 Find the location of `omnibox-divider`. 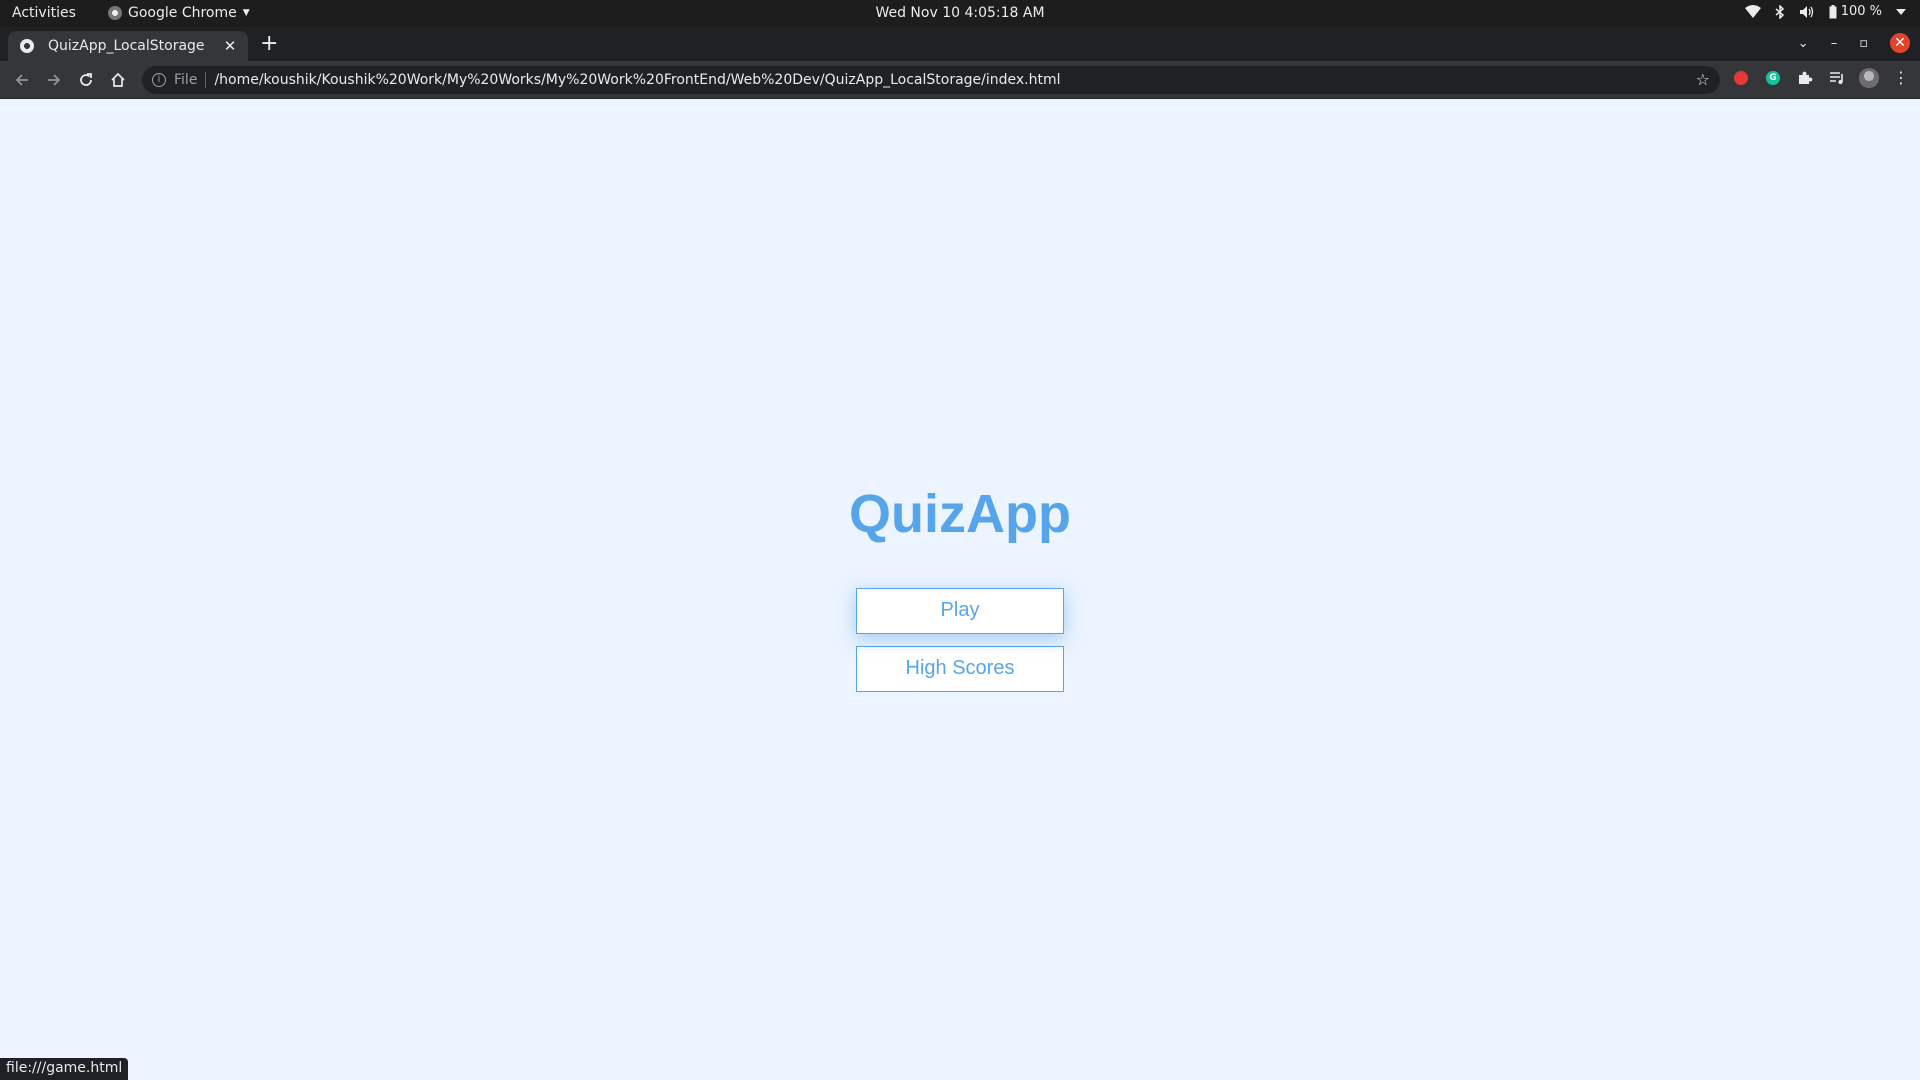

omnibox-divider is located at coordinates (206, 80).